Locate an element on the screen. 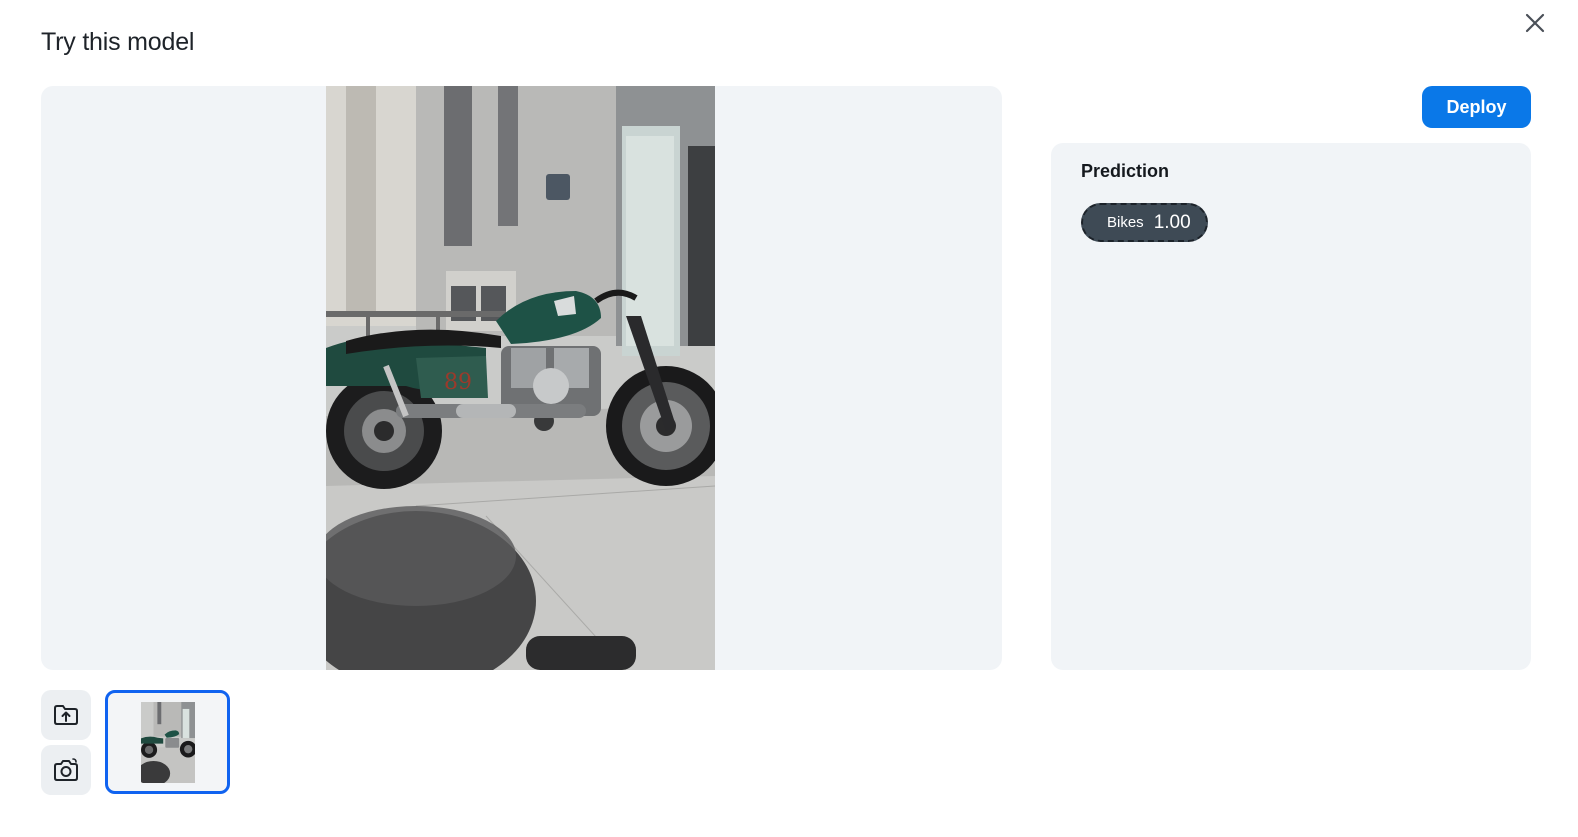 This screenshot has height=837, width=1578. prediction-score: 1.00 is located at coordinates (1172, 222).